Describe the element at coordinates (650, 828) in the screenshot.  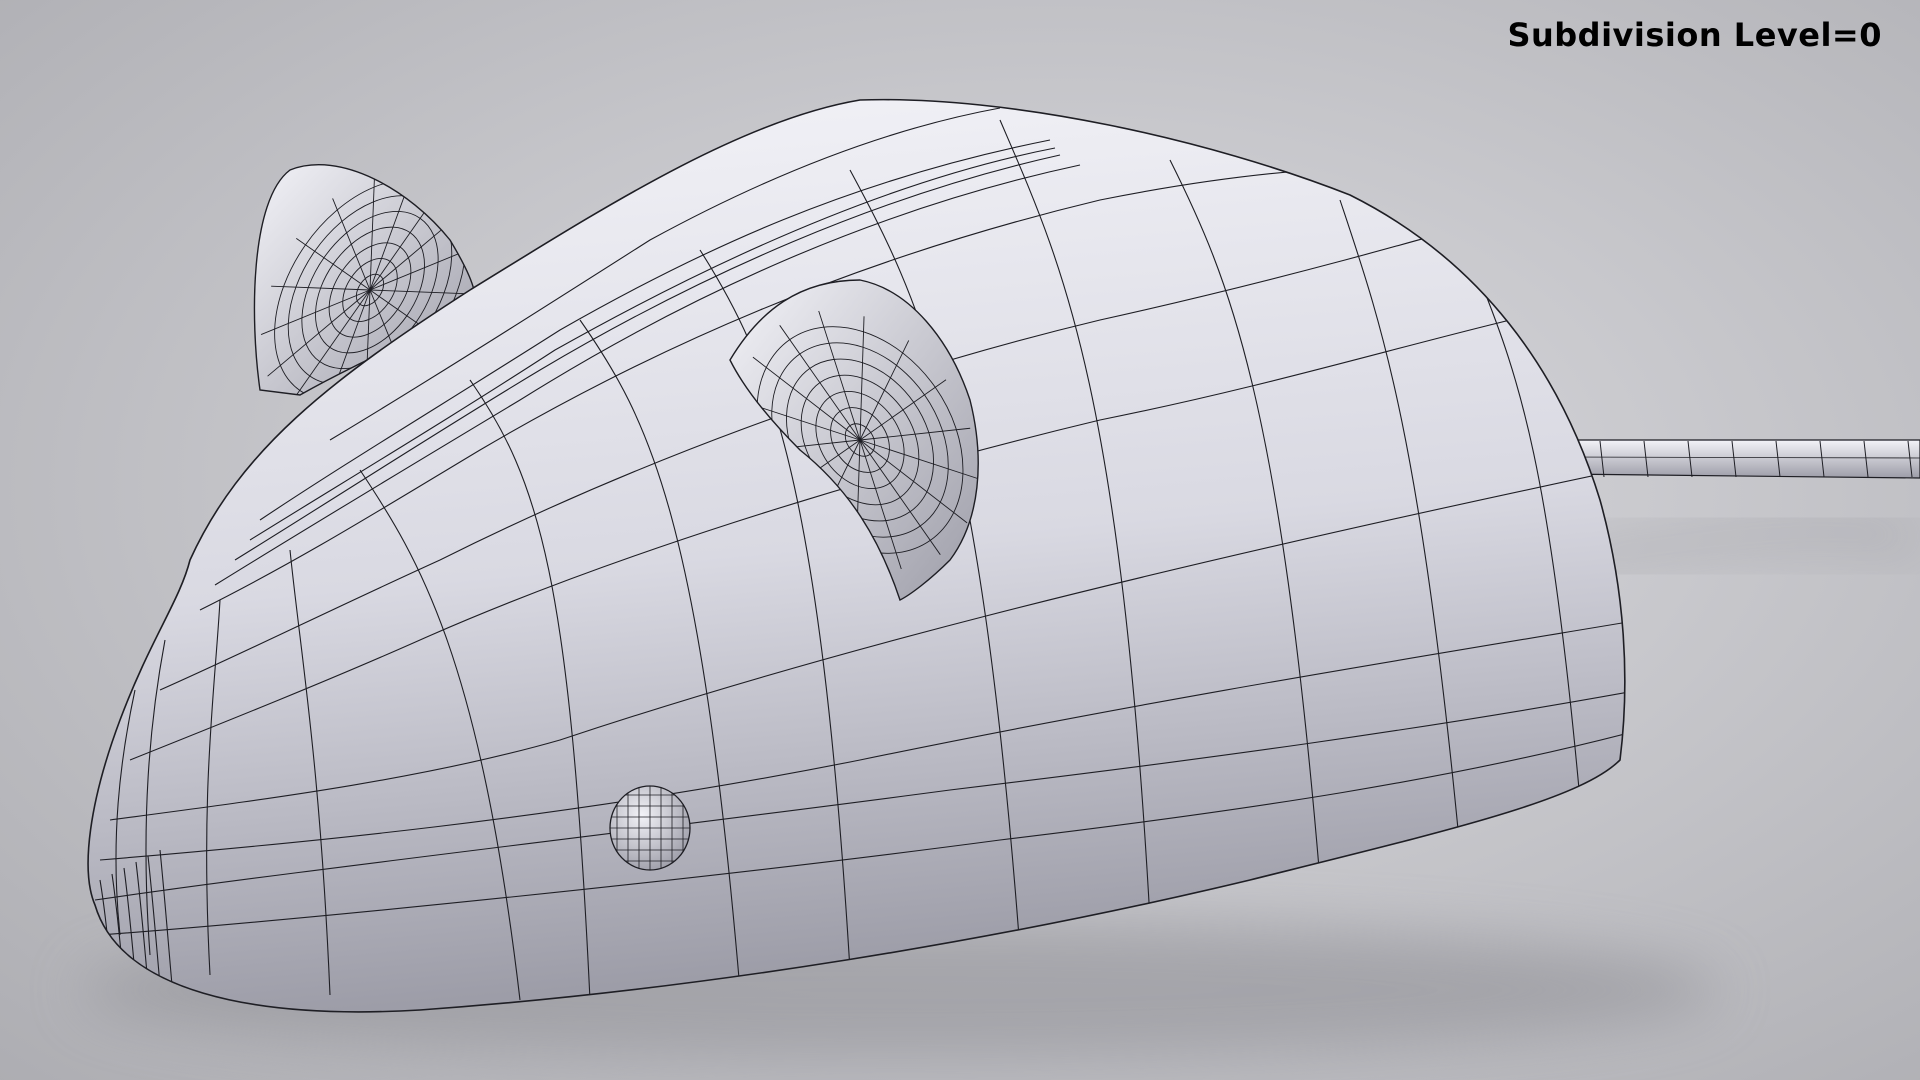
I see `eye` at that location.